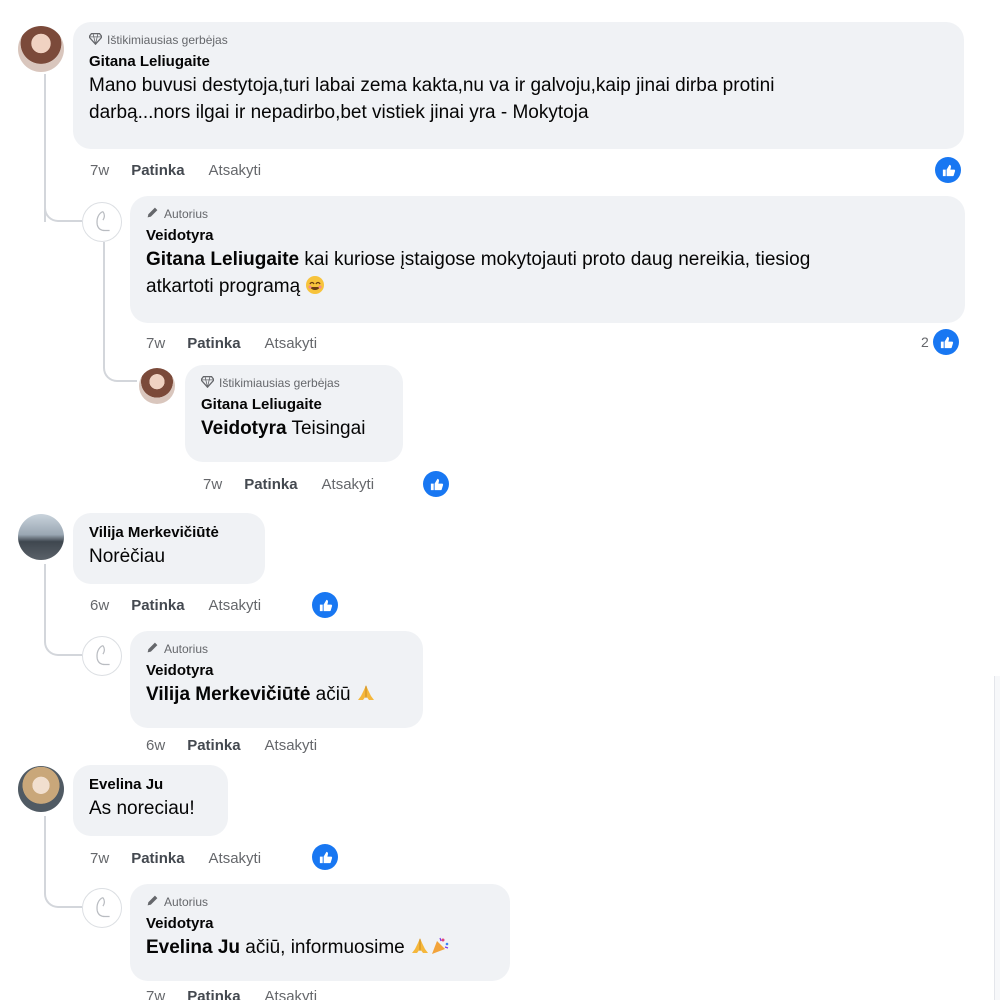  I want to click on reply-text-line: atkartoti programą, so click(223, 286).